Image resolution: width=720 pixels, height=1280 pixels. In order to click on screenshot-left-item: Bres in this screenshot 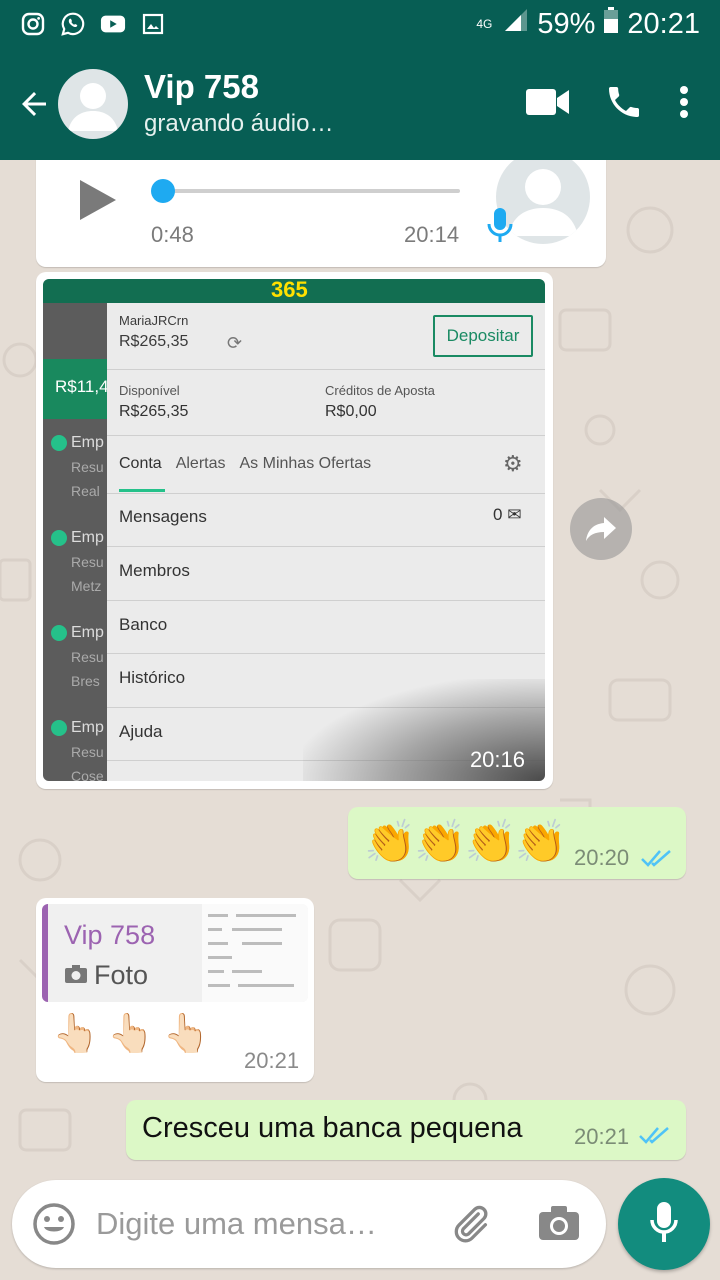, I will do `click(85, 681)`.